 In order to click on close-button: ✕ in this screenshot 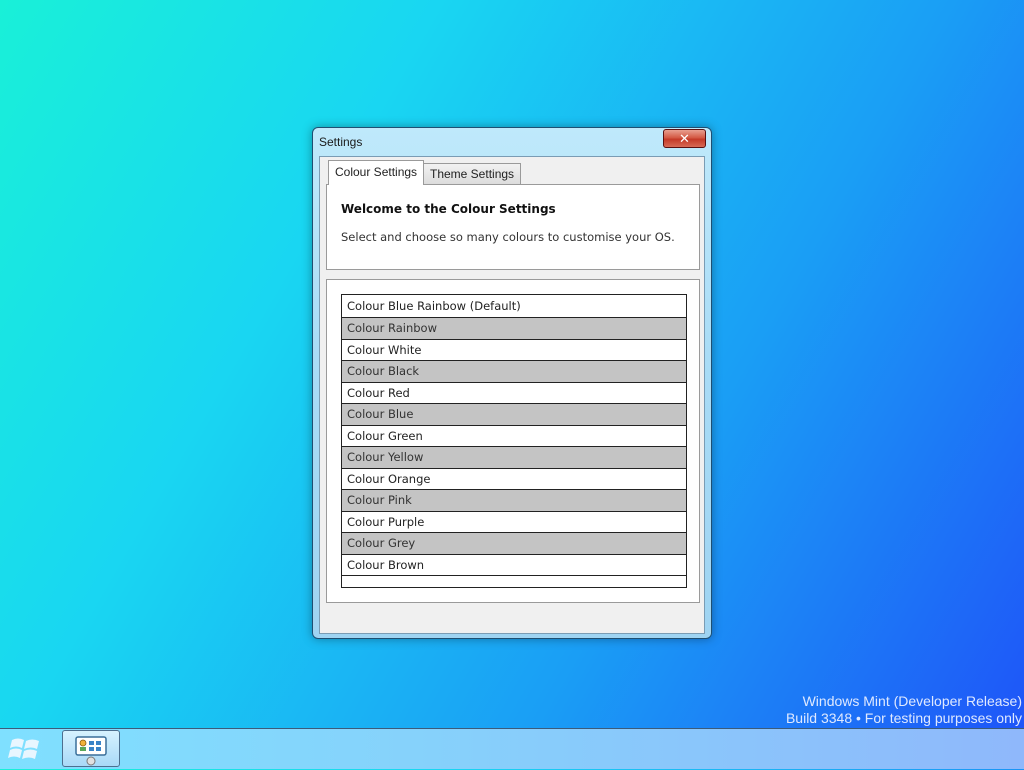, I will do `click(684, 138)`.